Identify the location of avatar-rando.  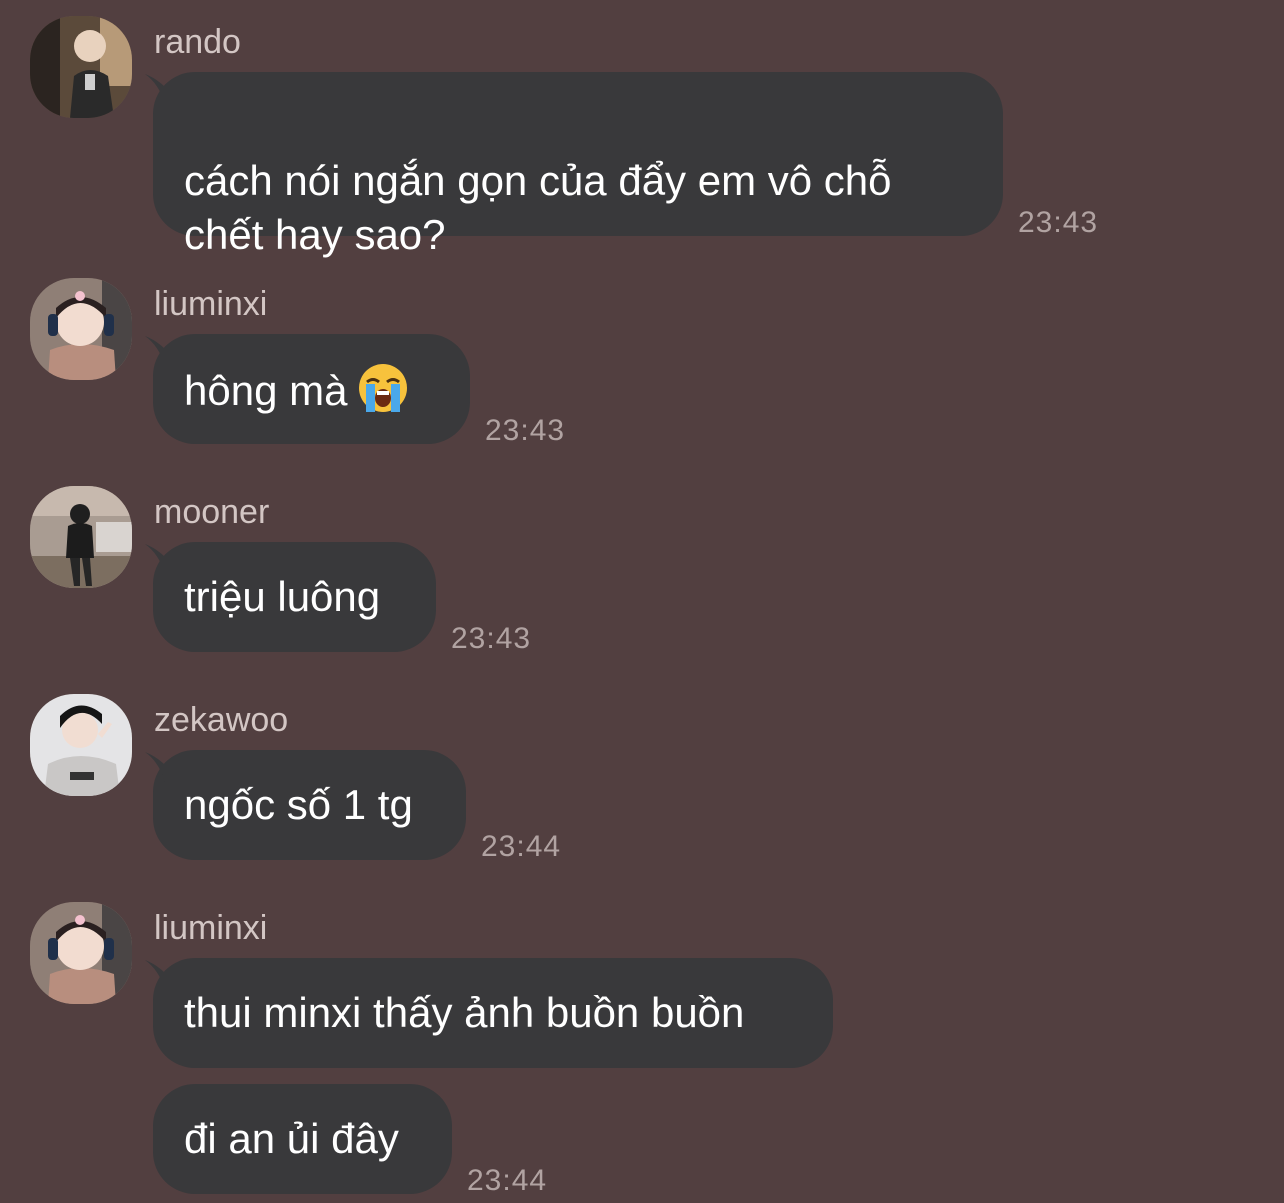
(81, 67).